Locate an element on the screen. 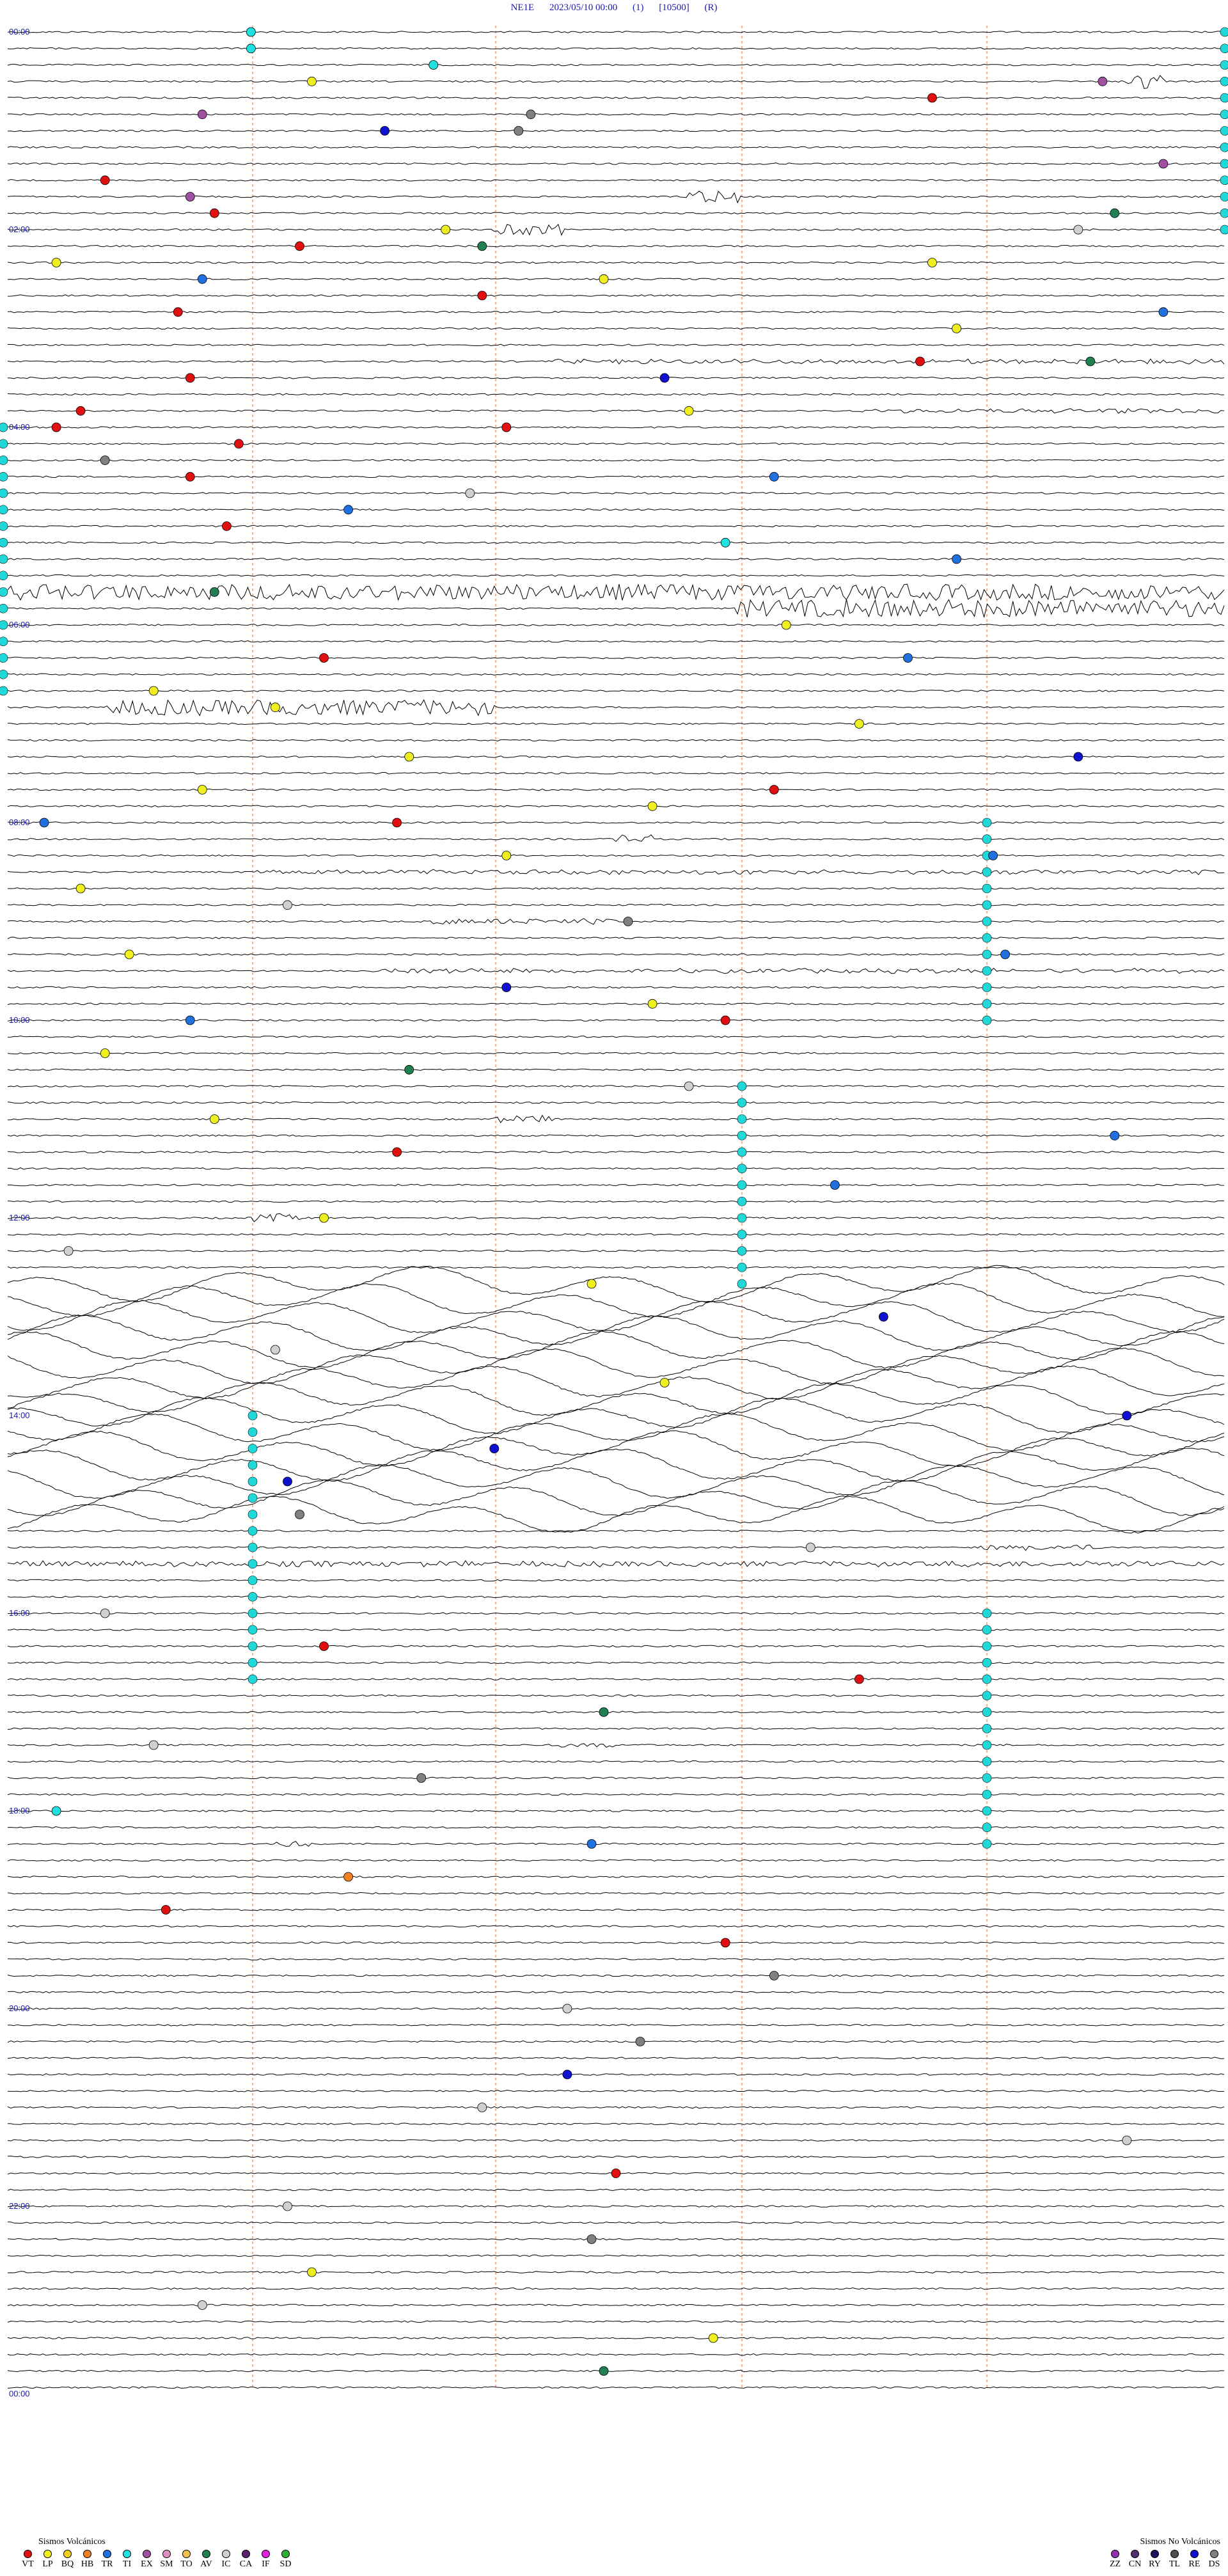 The height and width of the screenshot is (2576, 1228). legend-nonvolcanic-cn: CN is located at coordinates (1135, 2558).